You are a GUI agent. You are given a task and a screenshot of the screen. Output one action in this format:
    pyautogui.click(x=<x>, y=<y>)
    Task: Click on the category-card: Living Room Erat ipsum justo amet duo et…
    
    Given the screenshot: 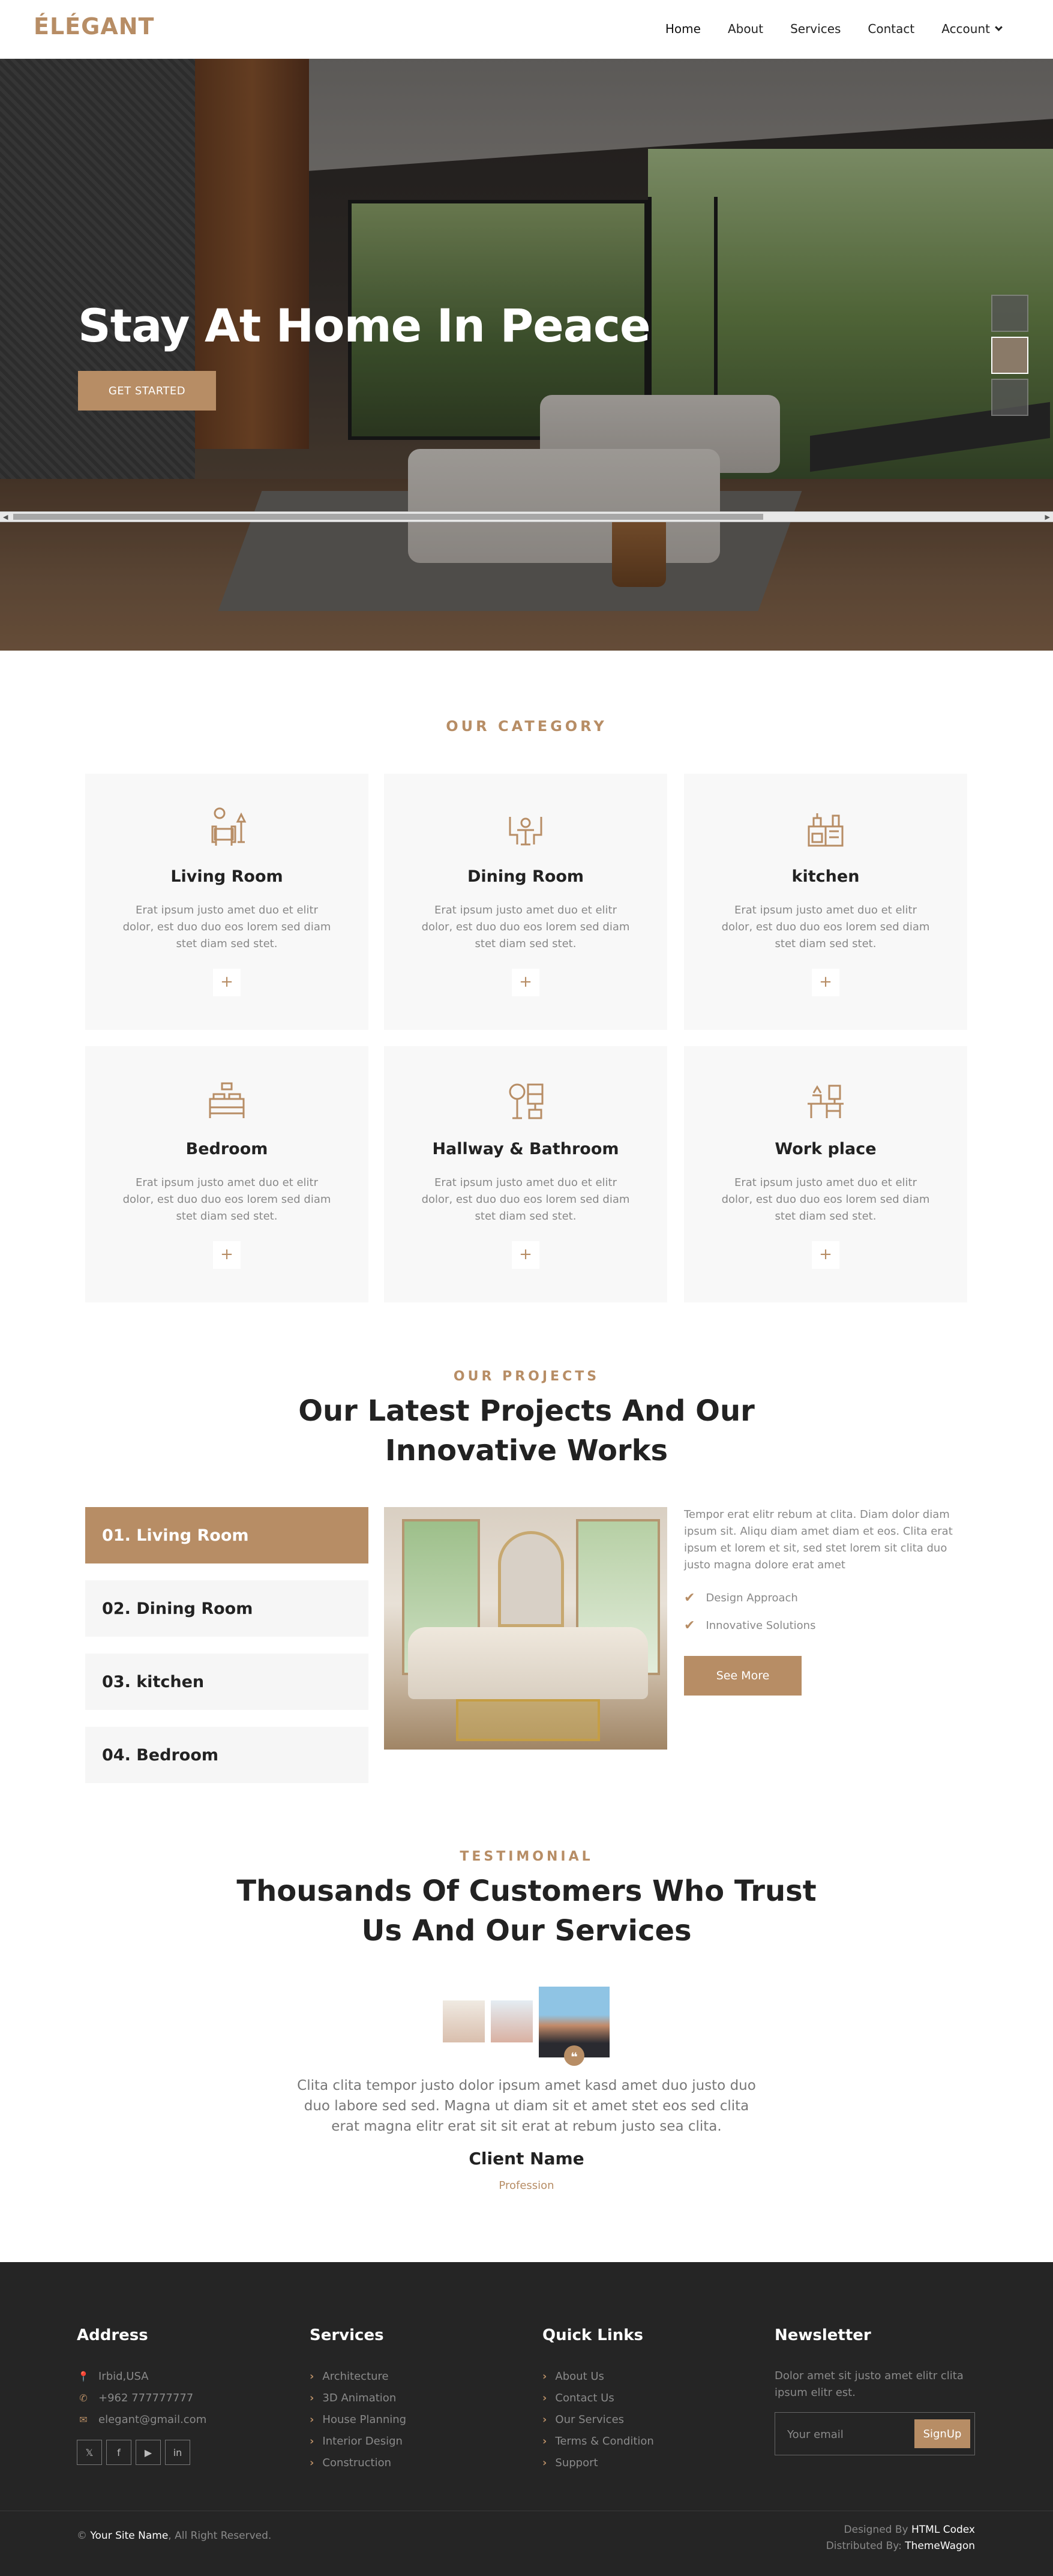 What is the action you would take?
    pyautogui.click(x=226, y=902)
    